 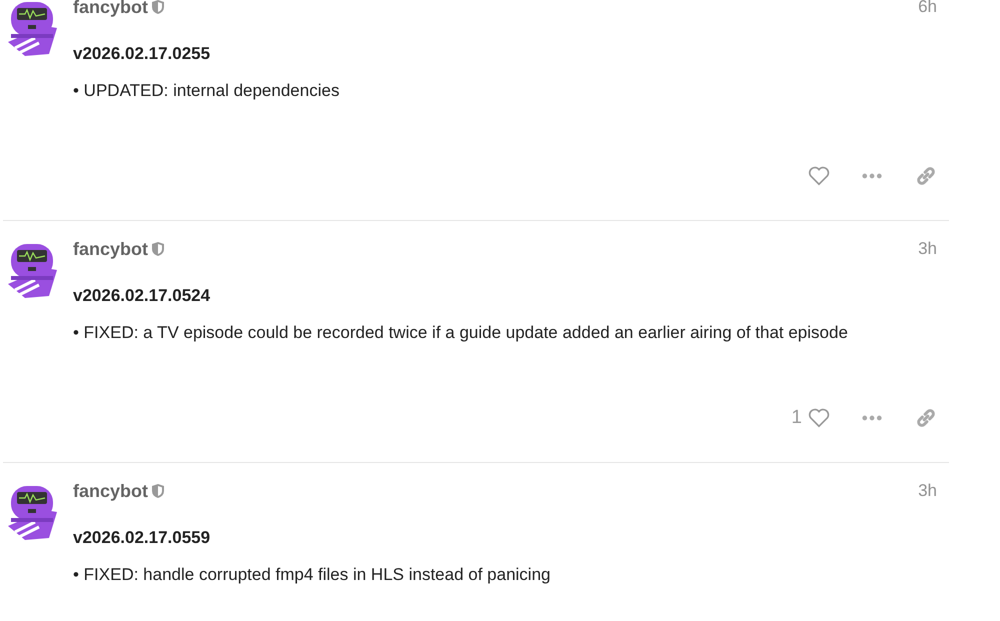 What do you see at coordinates (206, 91) in the screenshot?
I see `post-text: • UPDATED: internal dependencies` at bounding box center [206, 91].